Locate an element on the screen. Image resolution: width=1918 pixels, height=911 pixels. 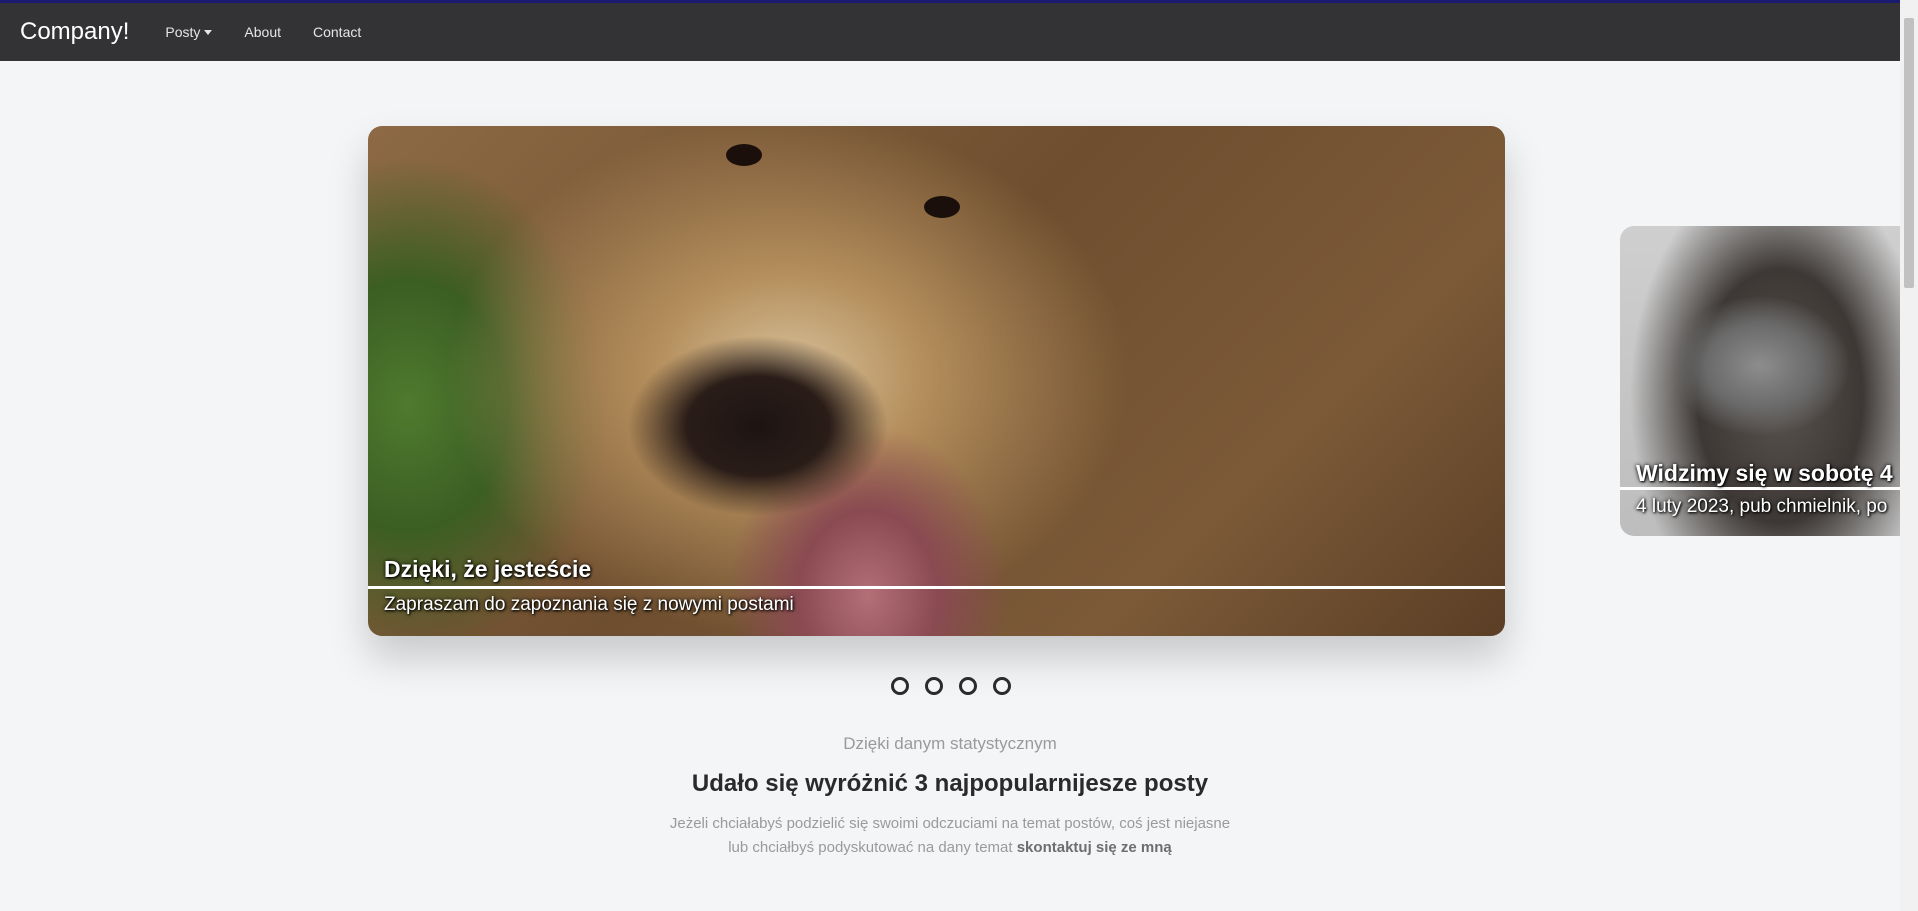
nav-item-about: About is located at coordinates (262, 32).